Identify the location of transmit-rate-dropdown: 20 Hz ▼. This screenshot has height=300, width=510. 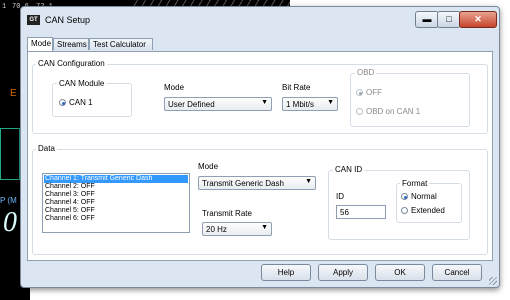
(237, 229).